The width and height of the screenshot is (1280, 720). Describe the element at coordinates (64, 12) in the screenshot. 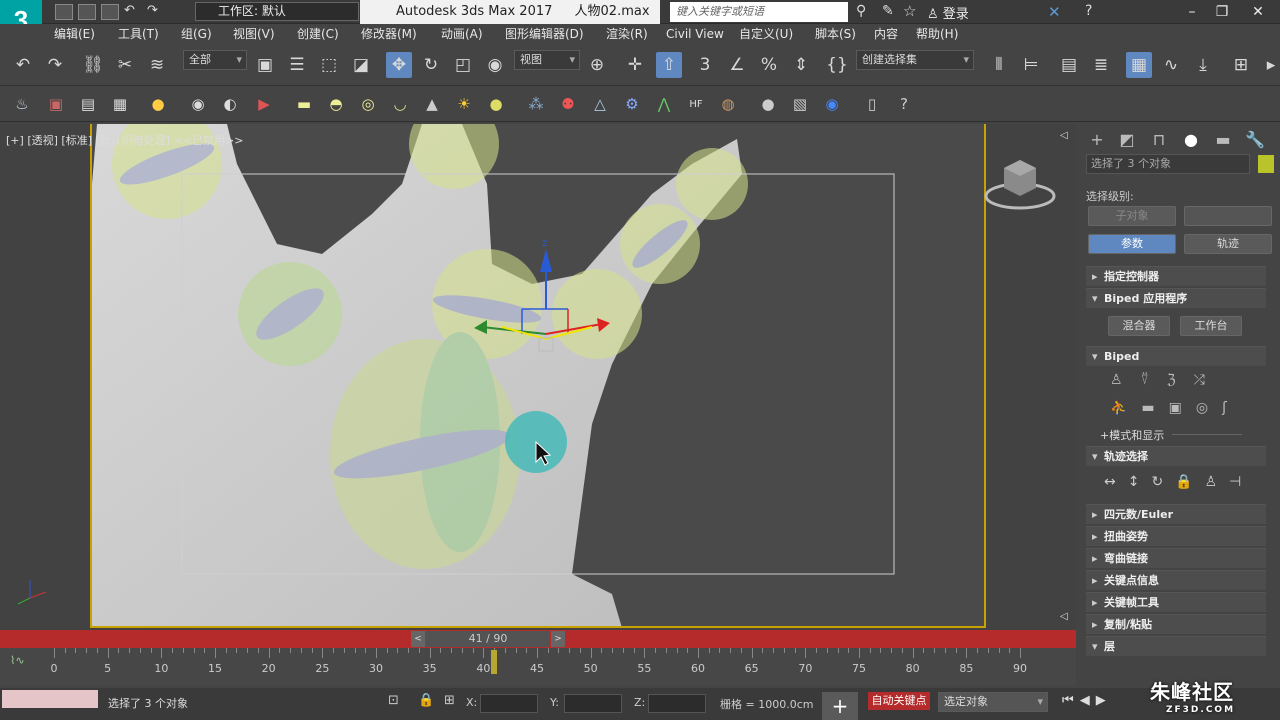

I see `new-file-icon` at that location.